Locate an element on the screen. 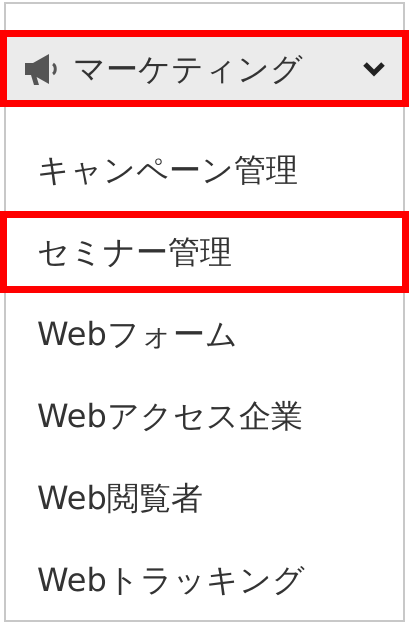 The width and height of the screenshot is (409, 627). menu-item: Web閲覧者 is located at coordinates (204, 498).